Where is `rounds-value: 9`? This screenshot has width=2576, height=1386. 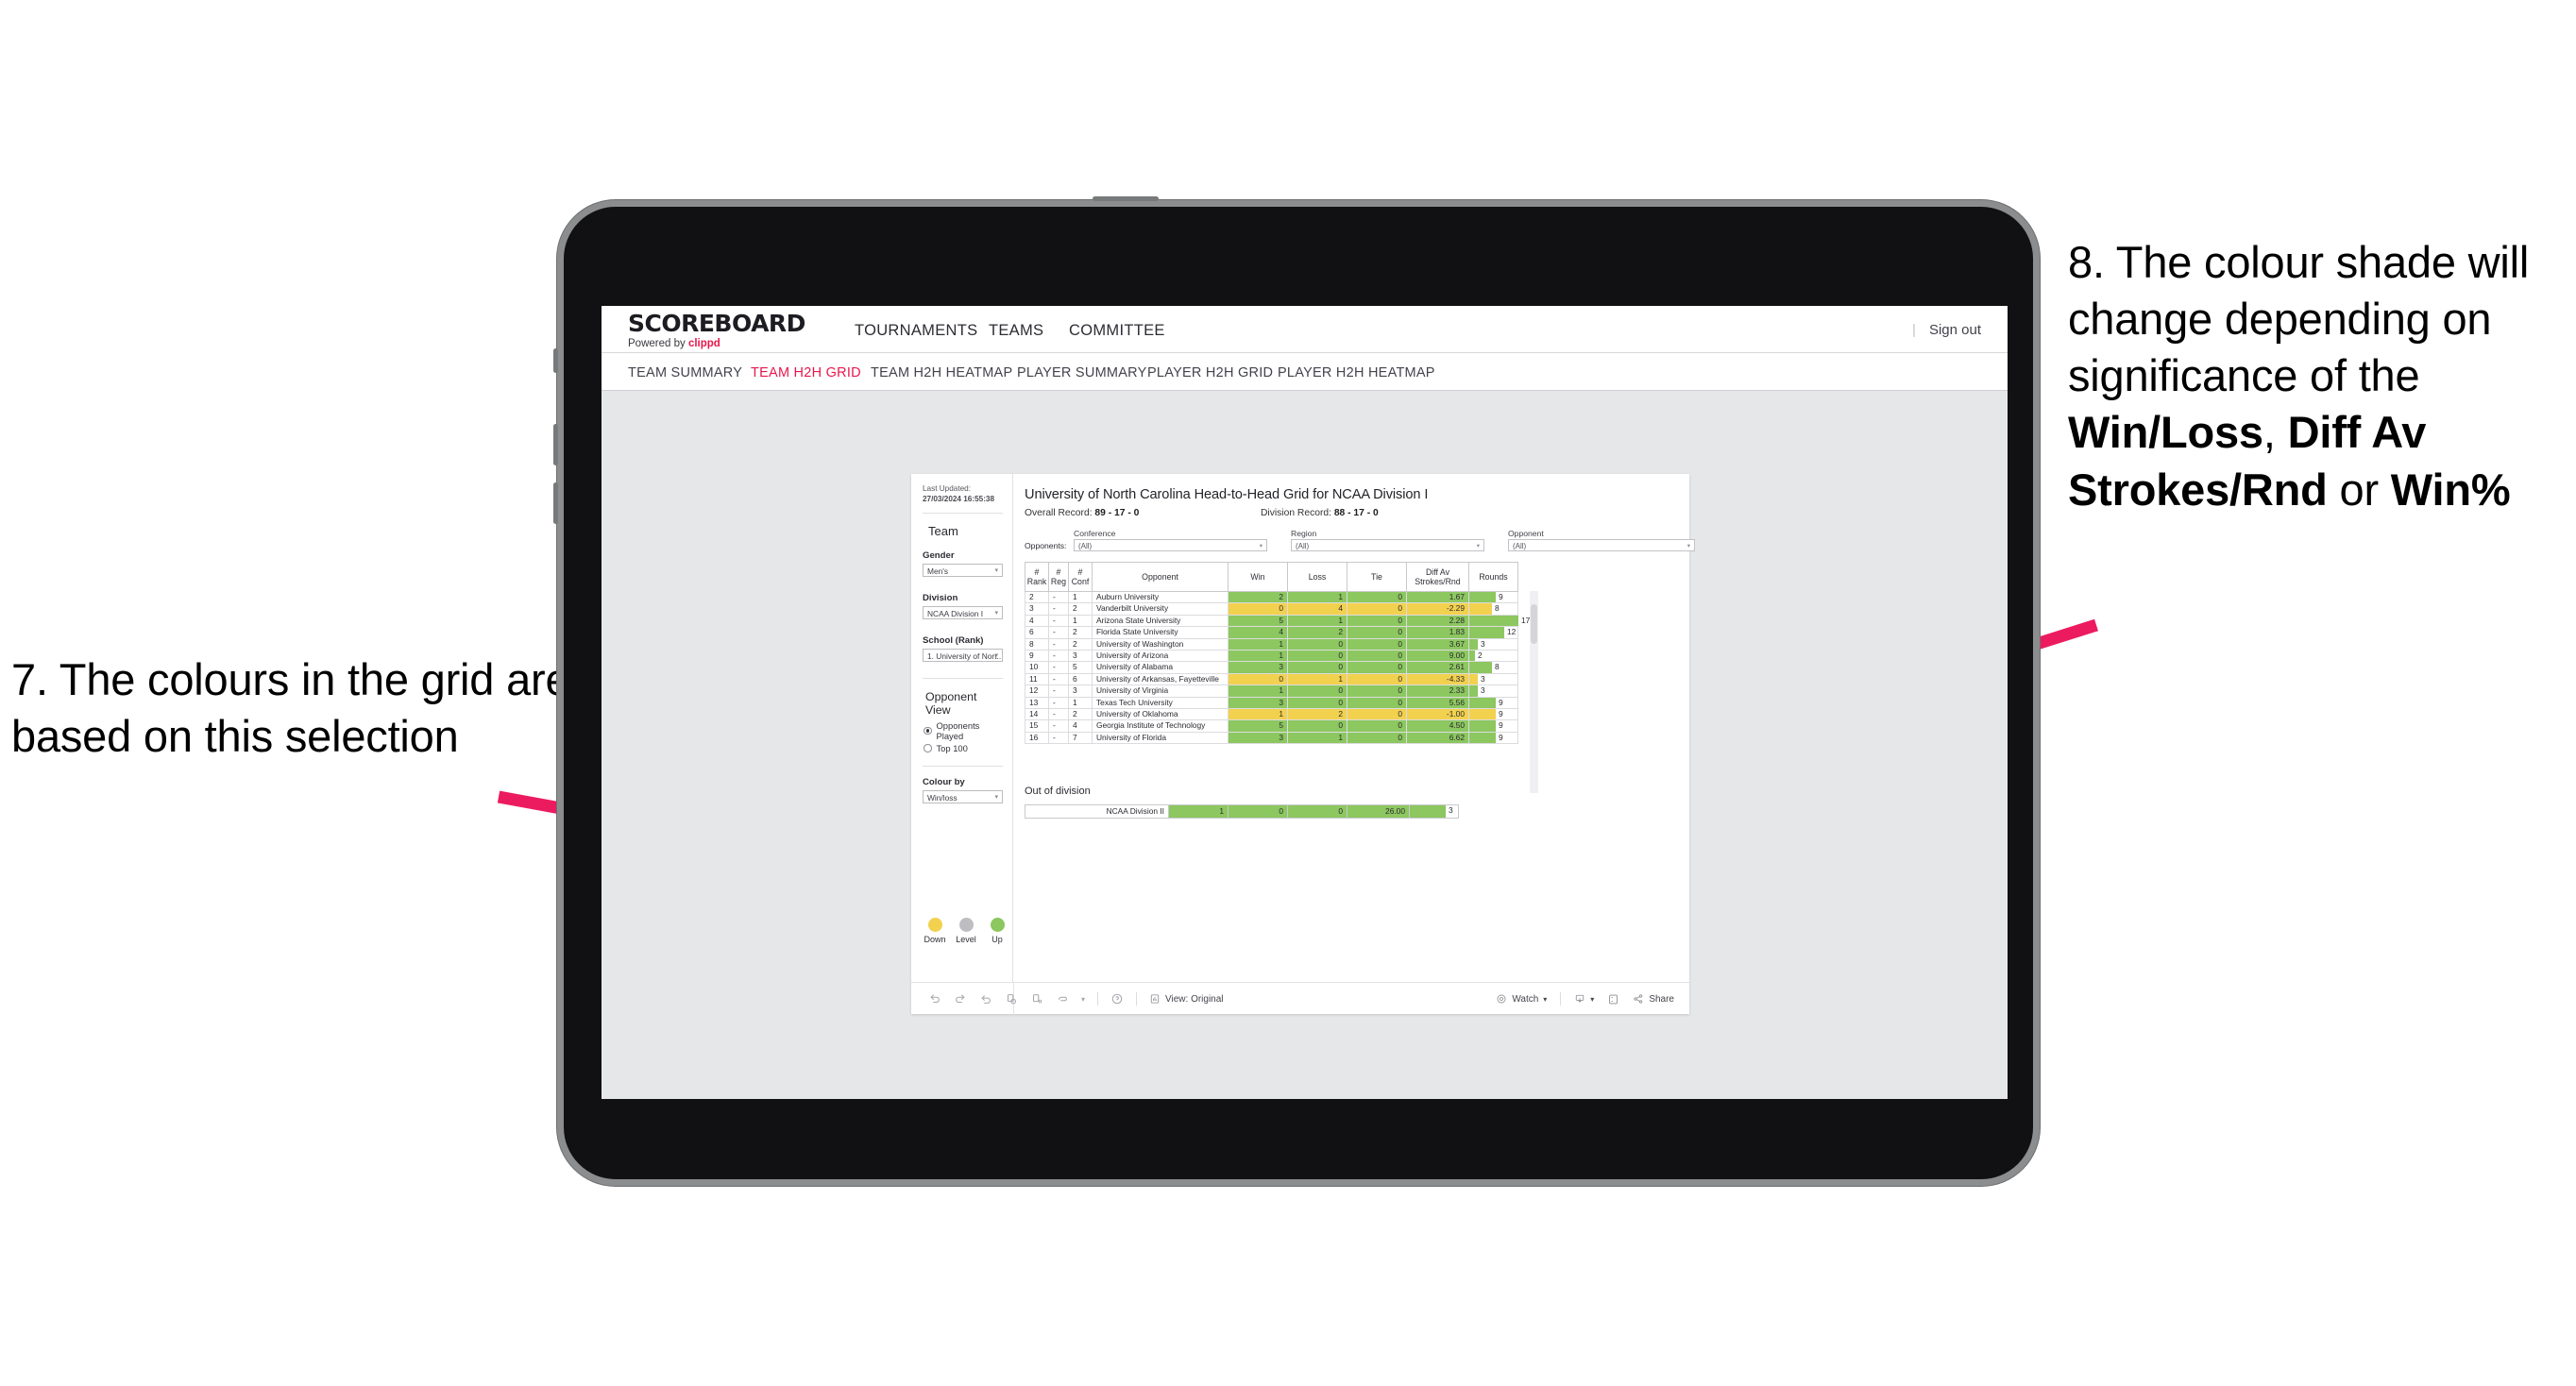 rounds-value: 9 is located at coordinates (1501, 737).